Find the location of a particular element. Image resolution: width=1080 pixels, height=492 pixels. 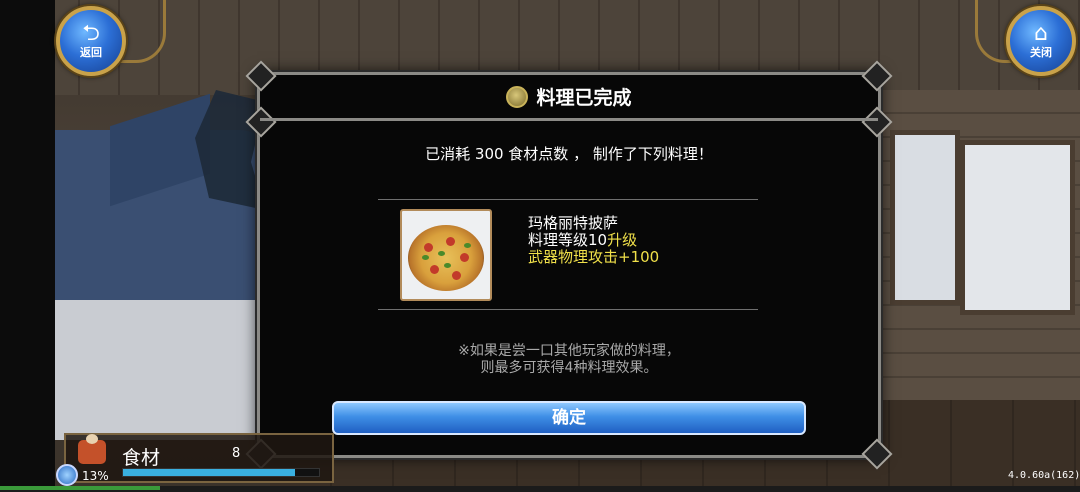

dish-thumbnail is located at coordinates (446, 255).